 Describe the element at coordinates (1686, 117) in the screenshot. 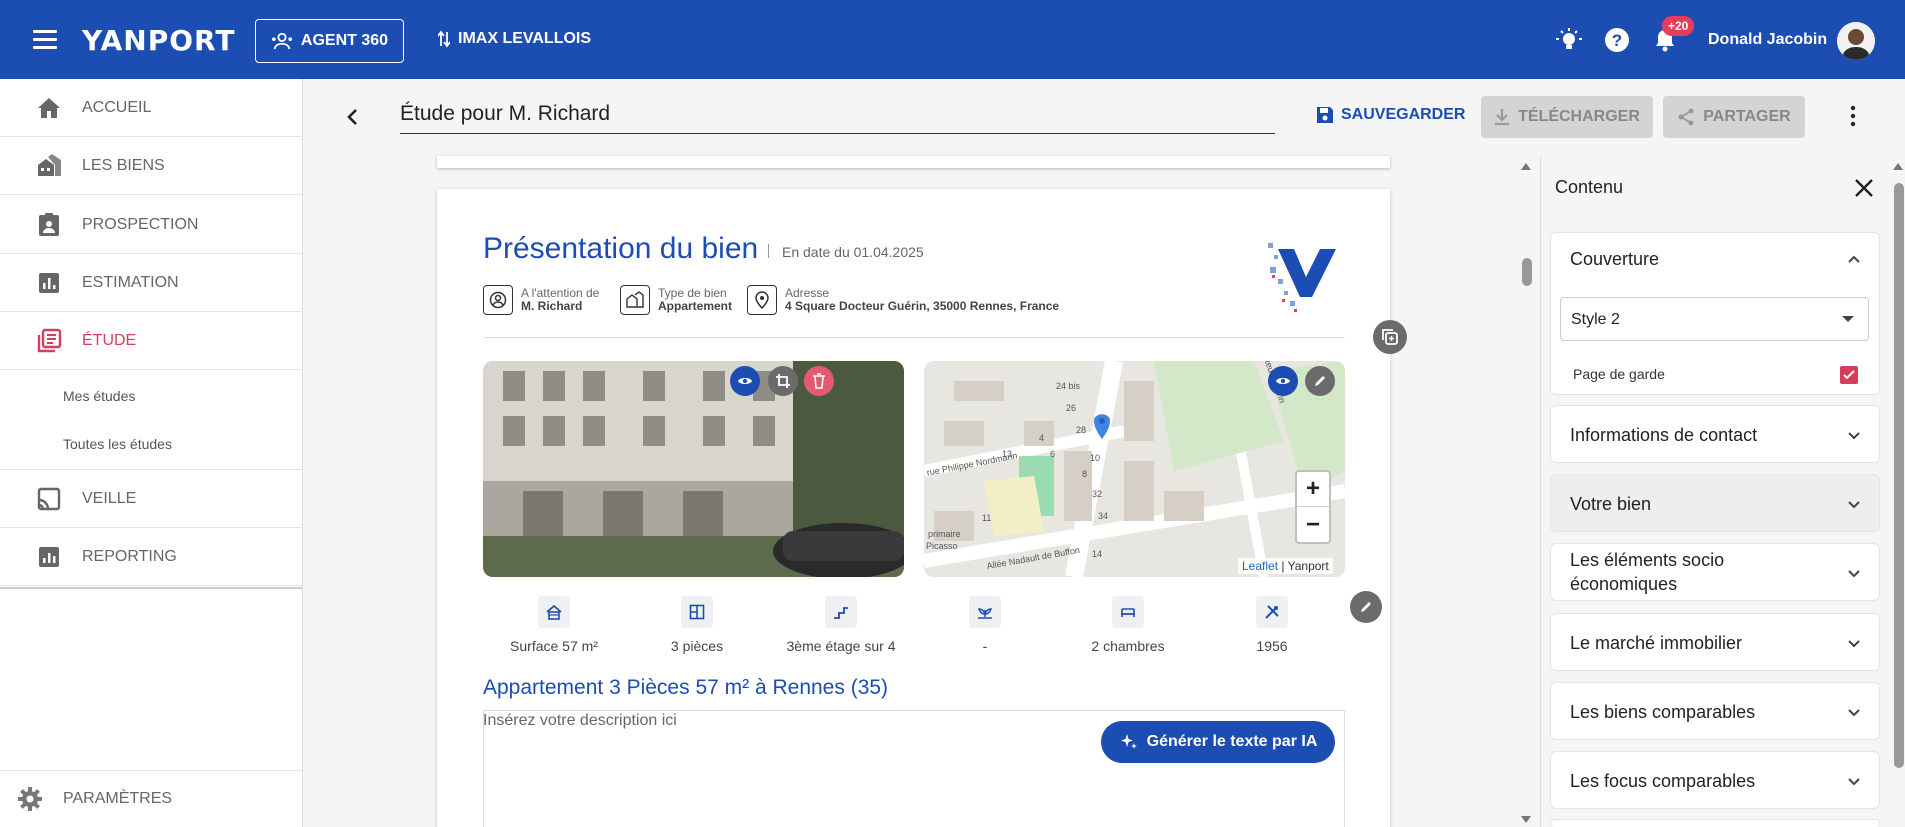

I see `share-icon` at that location.